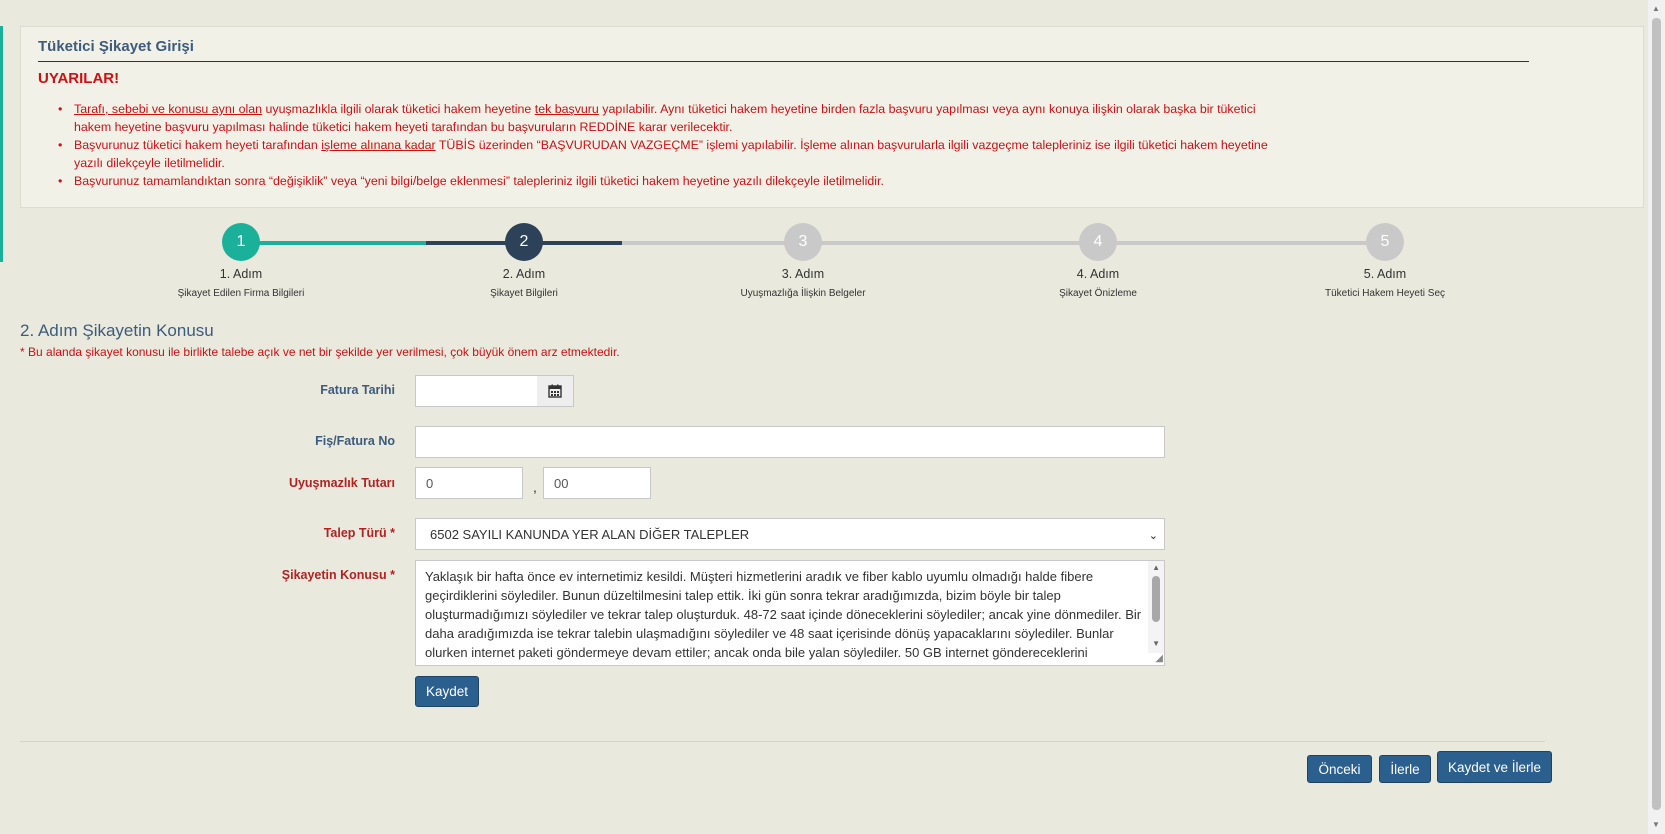  I want to click on request-type-label: Talep Türü *, so click(359, 533).